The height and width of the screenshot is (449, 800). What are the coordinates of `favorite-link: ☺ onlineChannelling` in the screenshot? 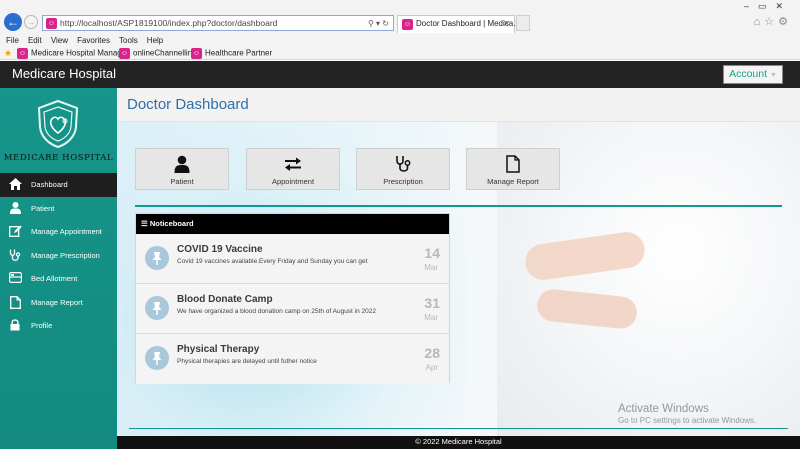 It's located at (158, 53).